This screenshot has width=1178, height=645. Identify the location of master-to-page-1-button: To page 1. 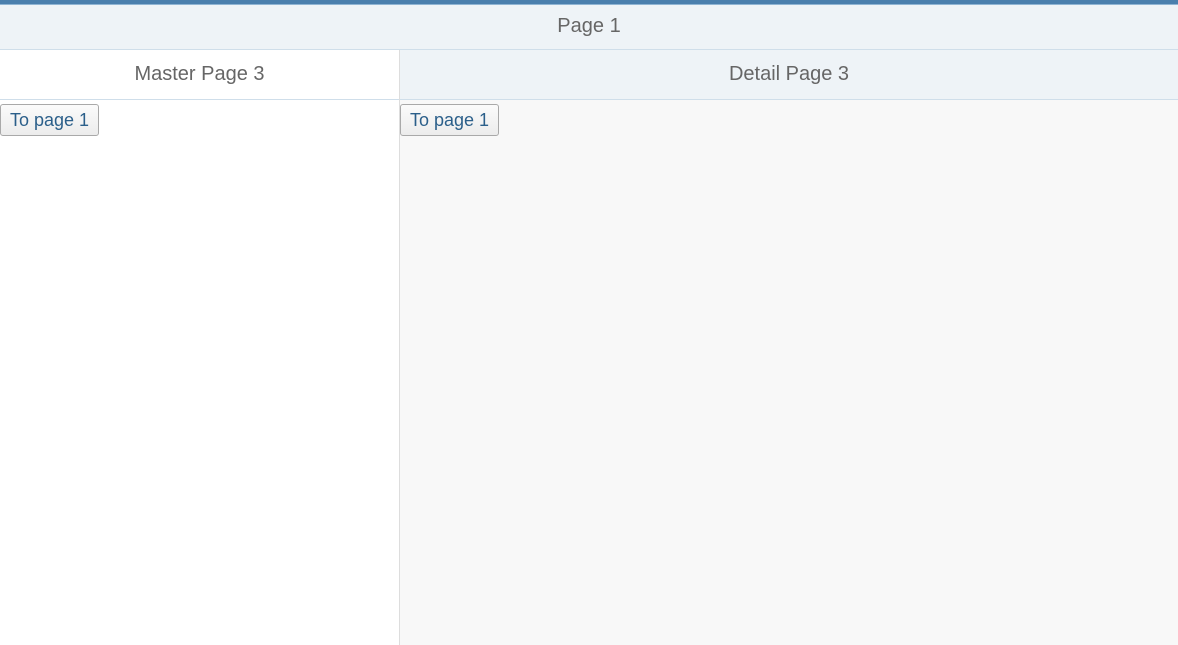
(50, 120).